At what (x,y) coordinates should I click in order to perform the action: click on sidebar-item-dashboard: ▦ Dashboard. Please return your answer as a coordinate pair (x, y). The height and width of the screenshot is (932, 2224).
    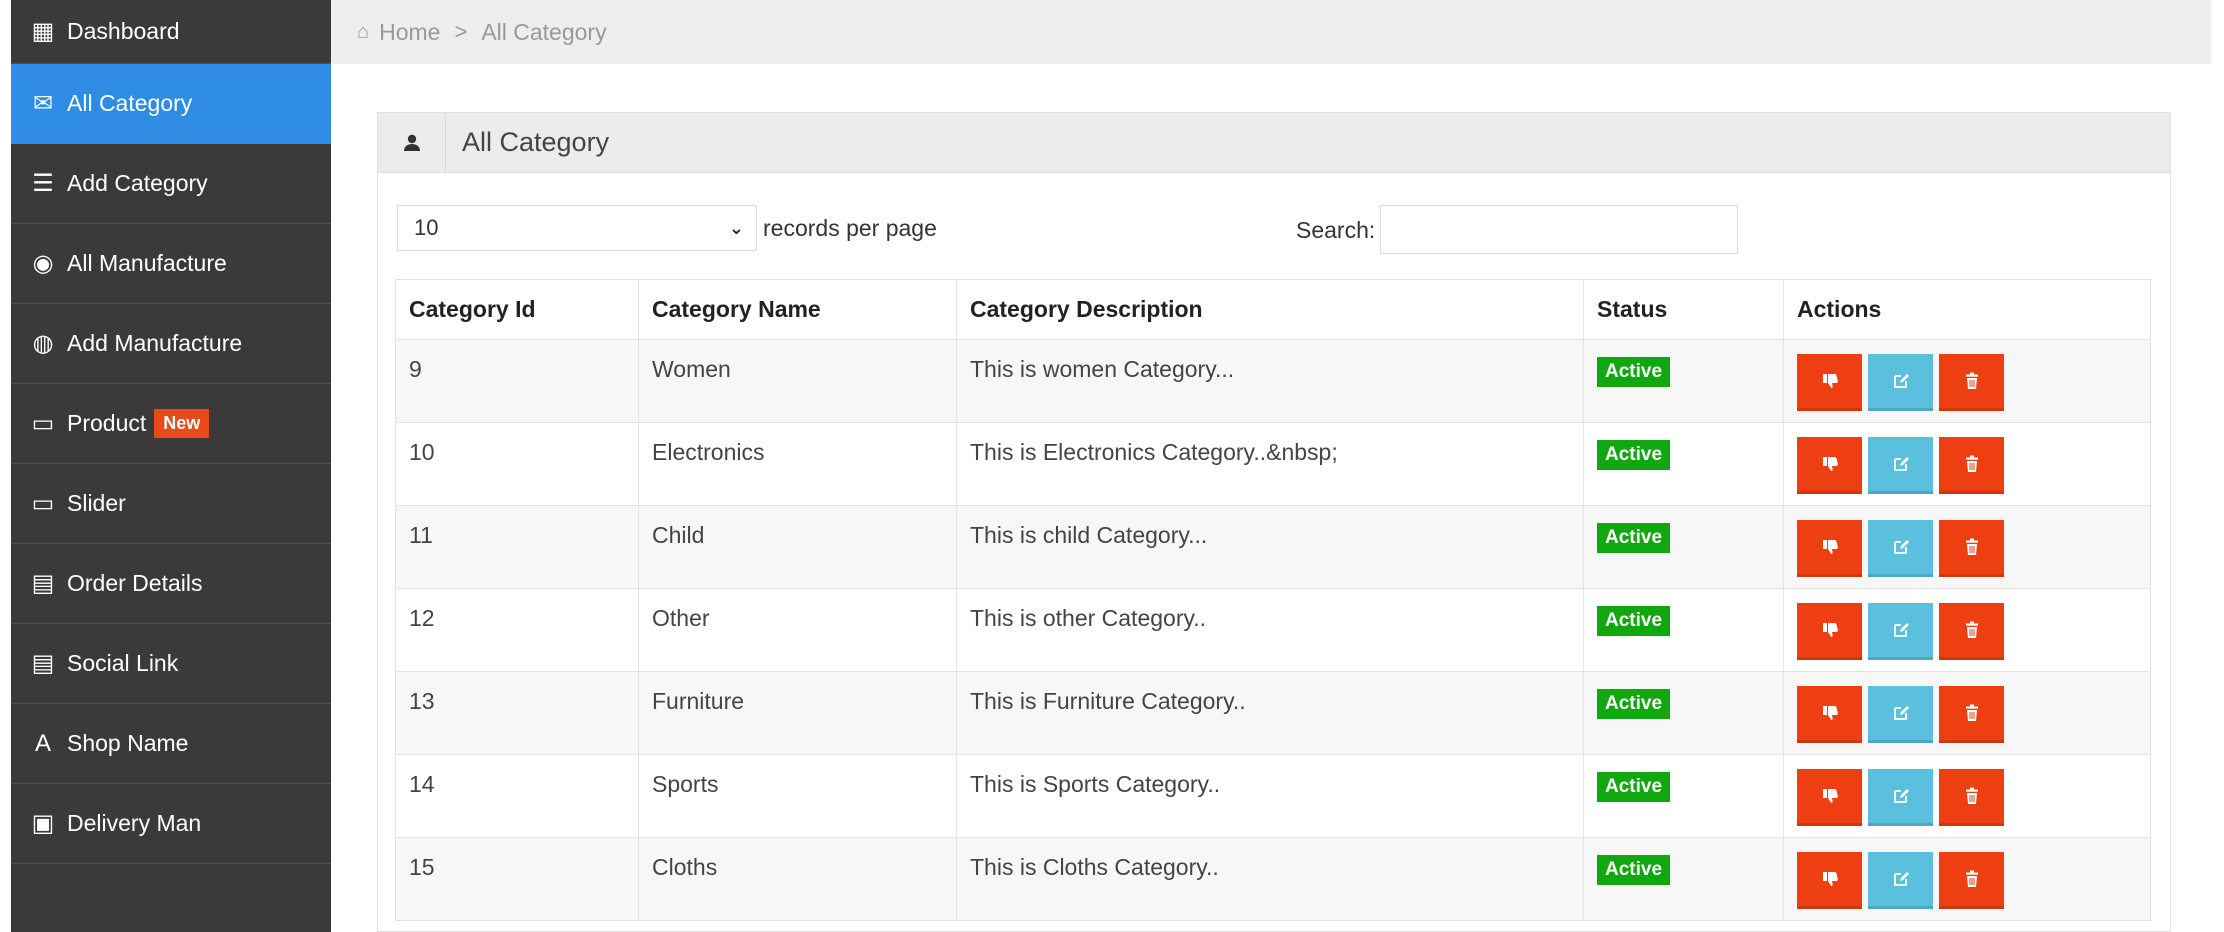
    Looking at the image, I should click on (171, 32).